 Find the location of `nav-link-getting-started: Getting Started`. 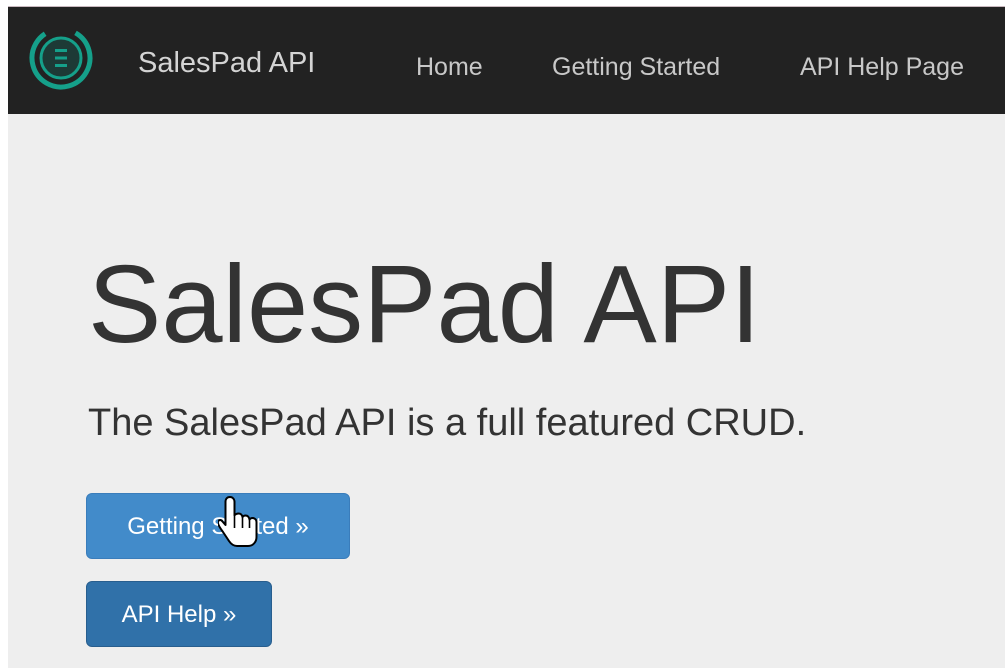

nav-link-getting-started: Getting Started is located at coordinates (636, 67).